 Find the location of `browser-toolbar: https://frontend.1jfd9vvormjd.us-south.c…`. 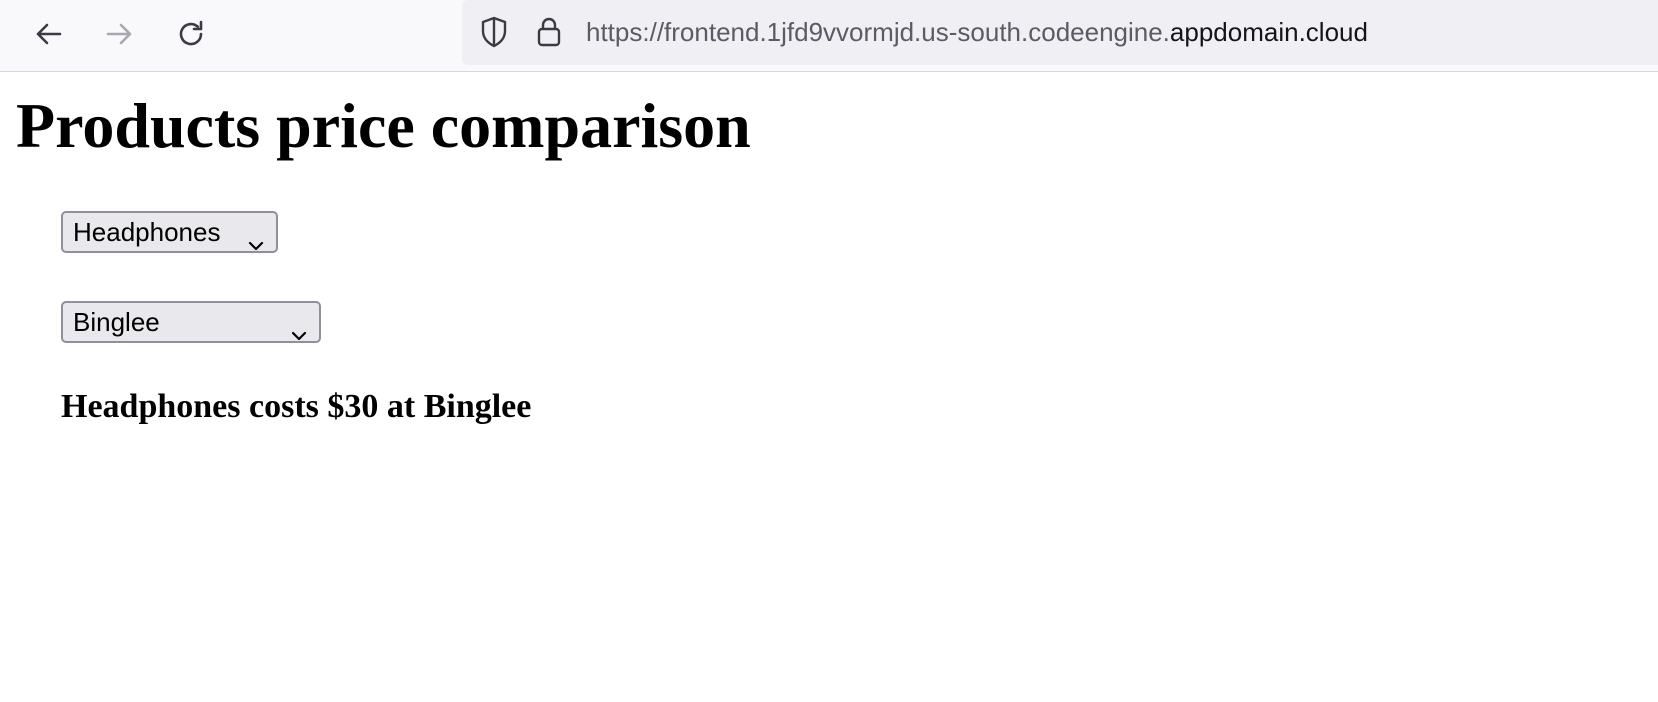

browser-toolbar: https://frontend.1jfd9vvormjd.us-south.c… is located at coordinates (829, 36).